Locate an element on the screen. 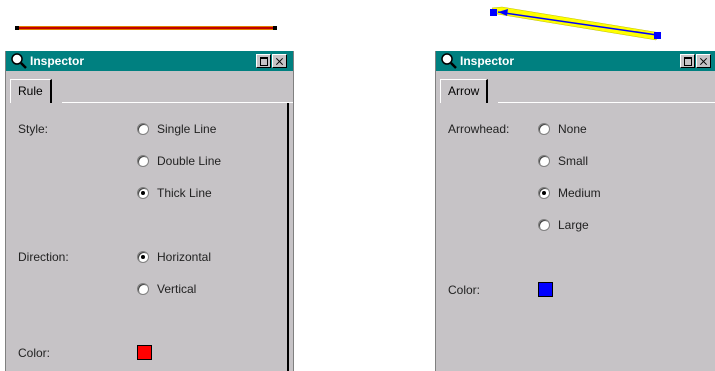  style-label: Style: is located at coordinates (33, 129).